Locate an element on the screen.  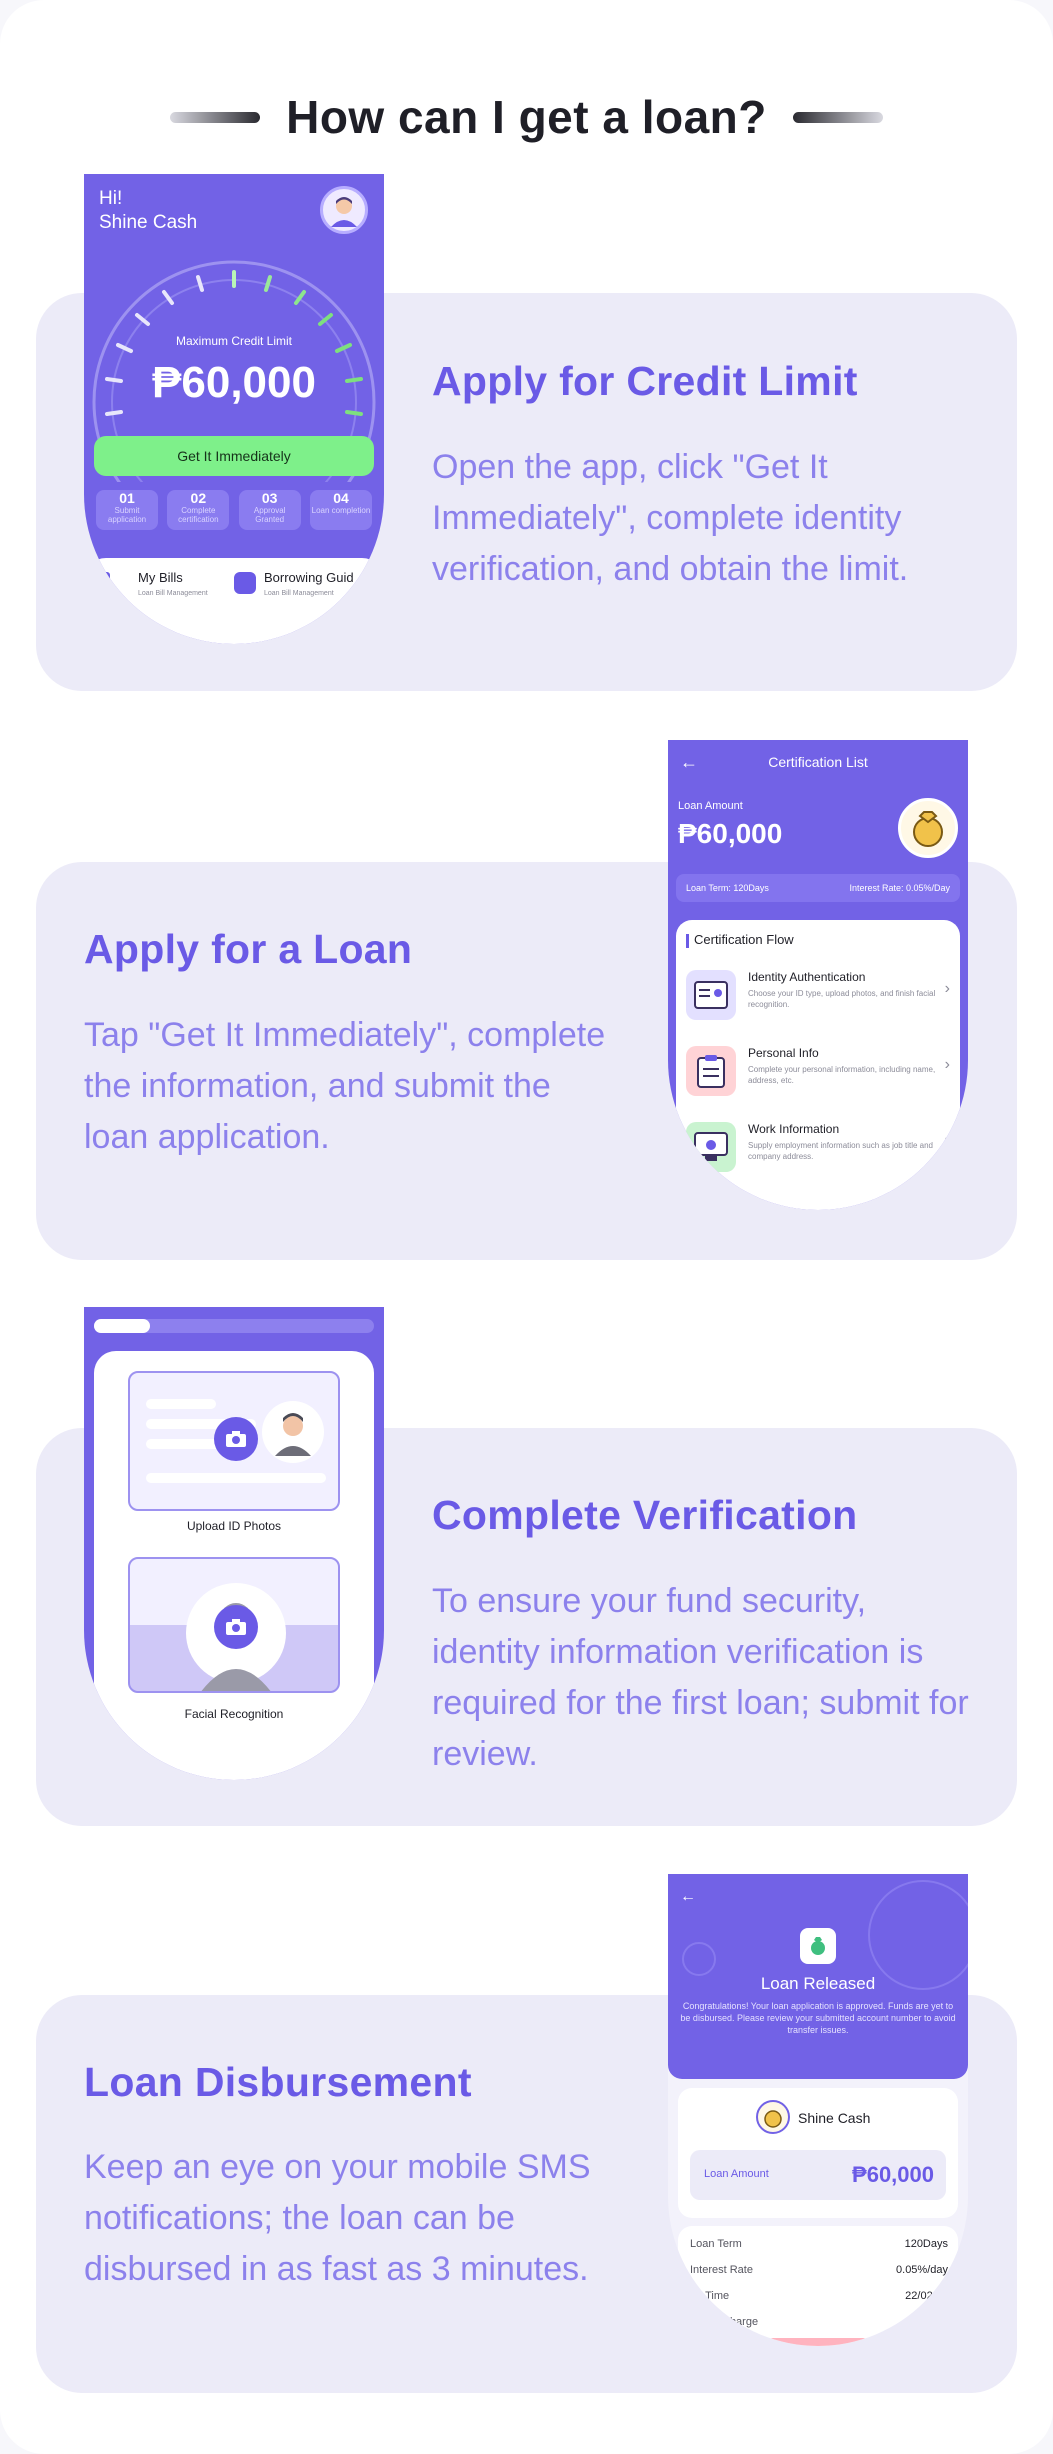
get-it-immediately-button: Get It Immediately is located at coordinates (234, 456).